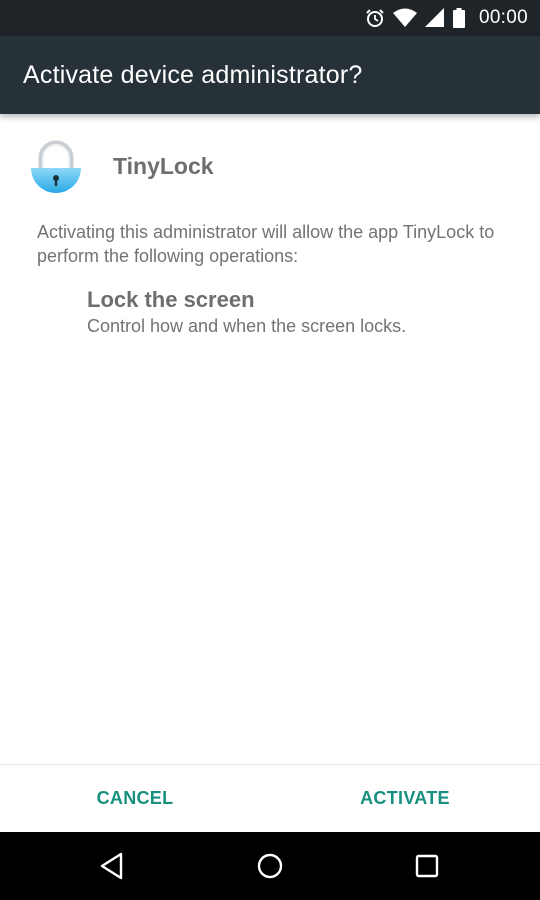  I want to click on app-name: TinyLock, so click(163, 166).